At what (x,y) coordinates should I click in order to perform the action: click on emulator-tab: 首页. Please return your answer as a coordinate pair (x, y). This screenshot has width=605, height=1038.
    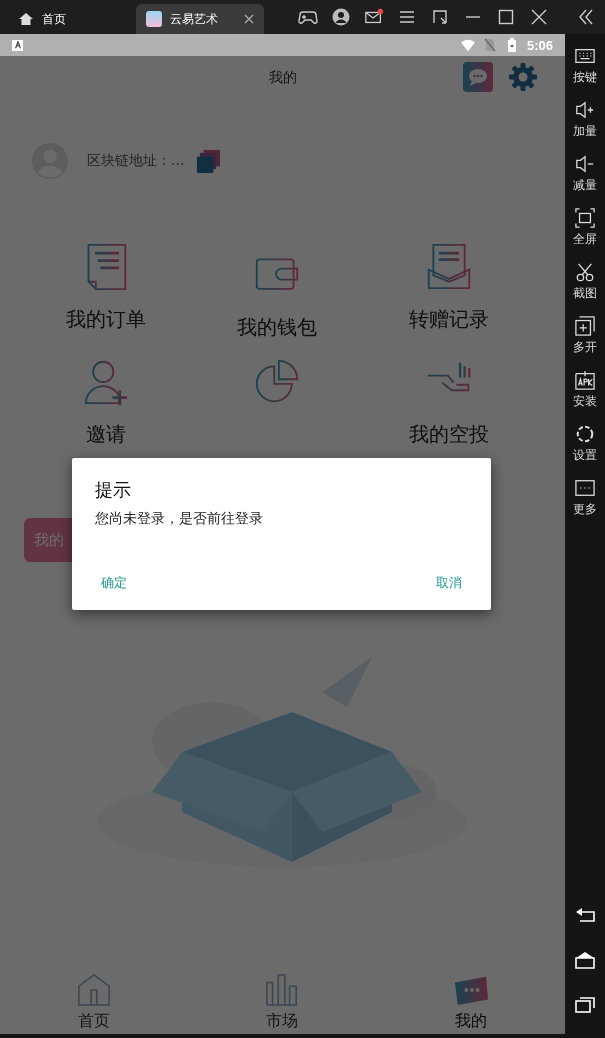
    Looking at the image, I should click on (75, 19).